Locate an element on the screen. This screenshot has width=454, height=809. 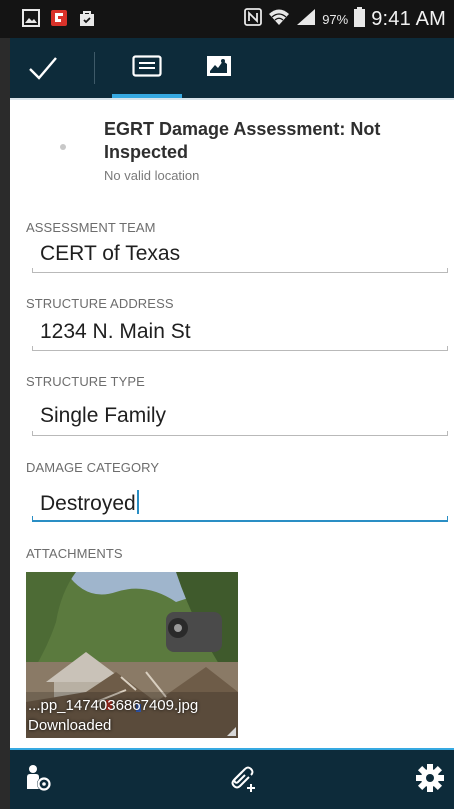
attachment-thumbnail: ...pp_1474036867409.jpg Downloaded is located at coordinates (132, 655).